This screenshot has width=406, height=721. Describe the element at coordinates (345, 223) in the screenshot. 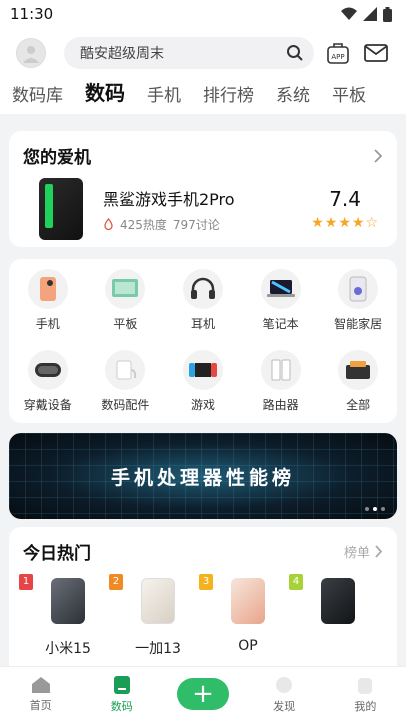

I see `rating-stars: ★★★★☆` at that location.